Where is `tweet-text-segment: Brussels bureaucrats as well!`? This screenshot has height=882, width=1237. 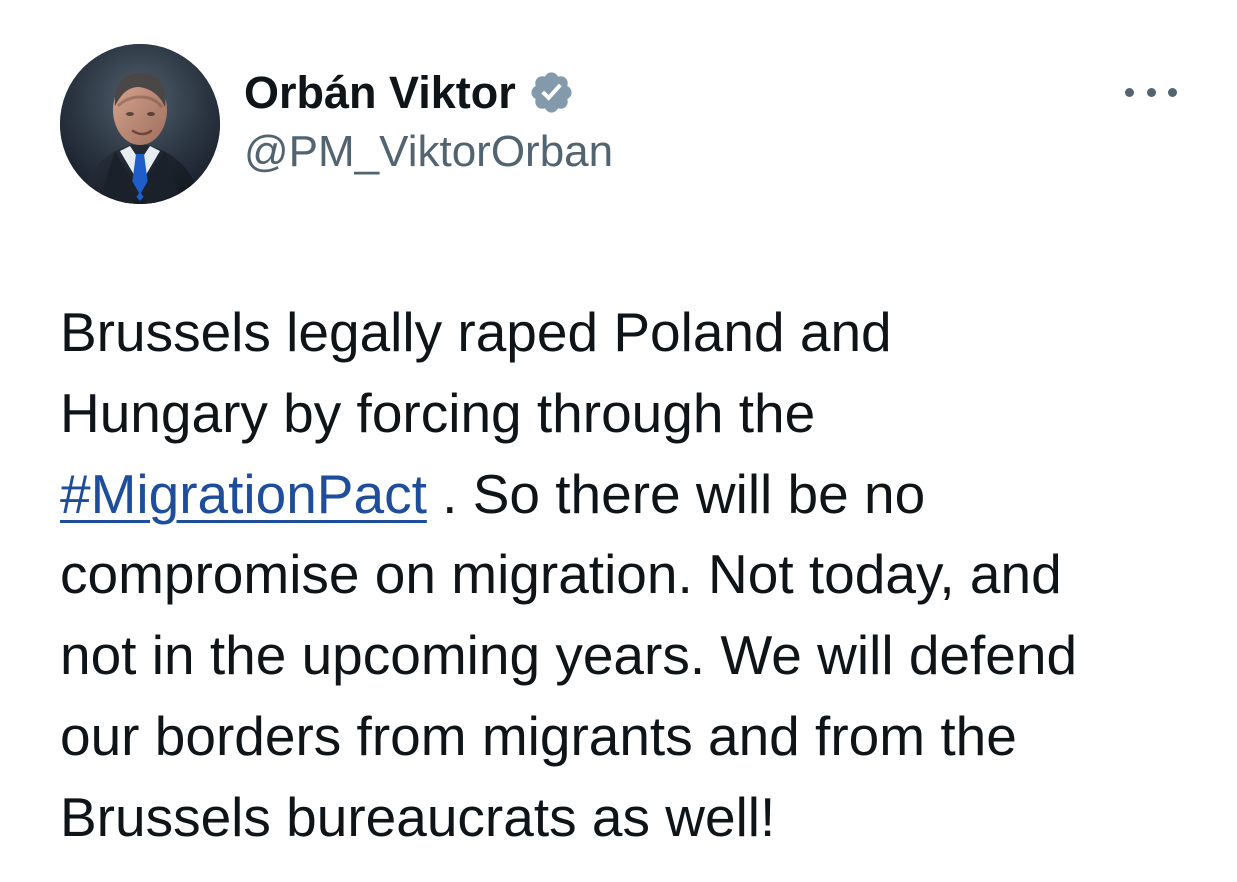
tweet-text-segment: Brussels bureaucrats as well! is located at coordinates (418, 816).